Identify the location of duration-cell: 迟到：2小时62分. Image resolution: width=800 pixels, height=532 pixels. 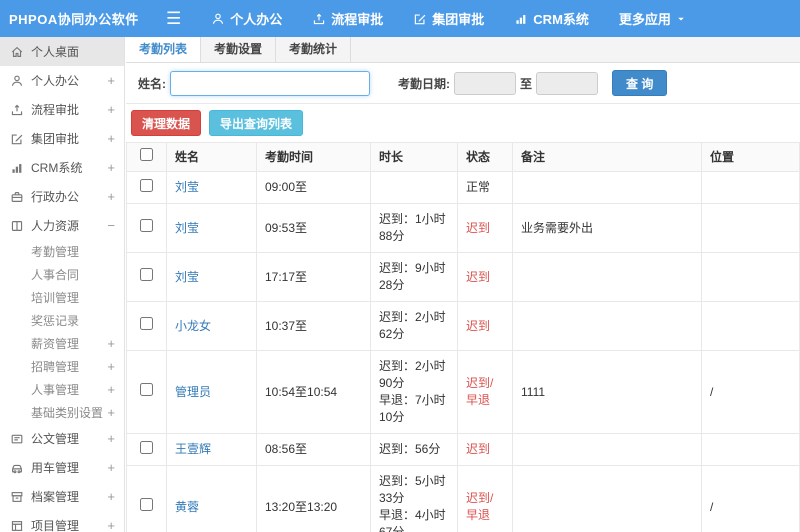
(414, 326).